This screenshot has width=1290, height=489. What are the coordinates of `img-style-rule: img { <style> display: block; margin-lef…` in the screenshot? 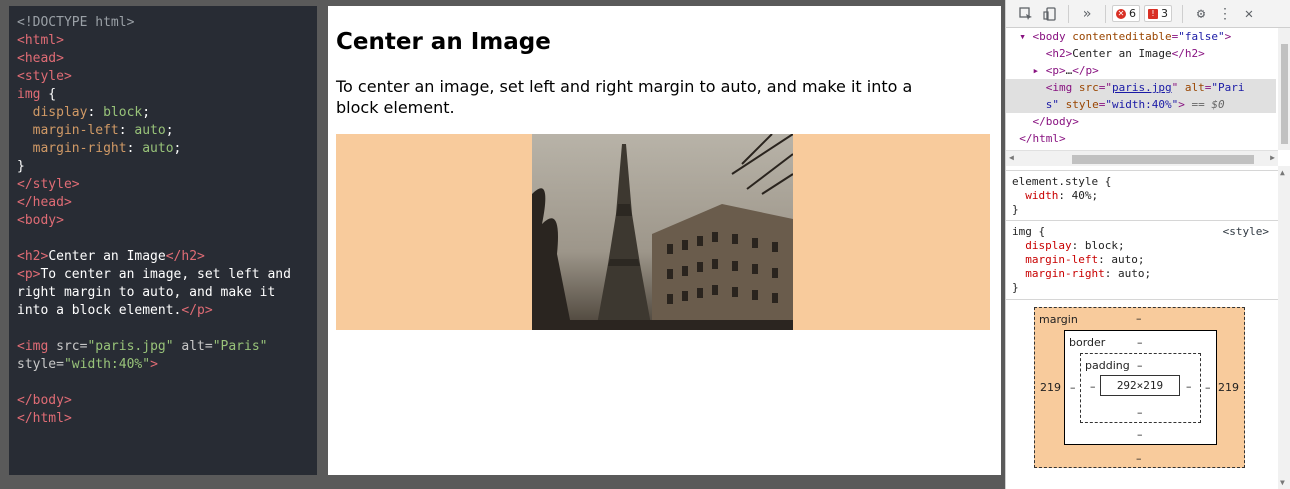 It's located at (1148, 259).